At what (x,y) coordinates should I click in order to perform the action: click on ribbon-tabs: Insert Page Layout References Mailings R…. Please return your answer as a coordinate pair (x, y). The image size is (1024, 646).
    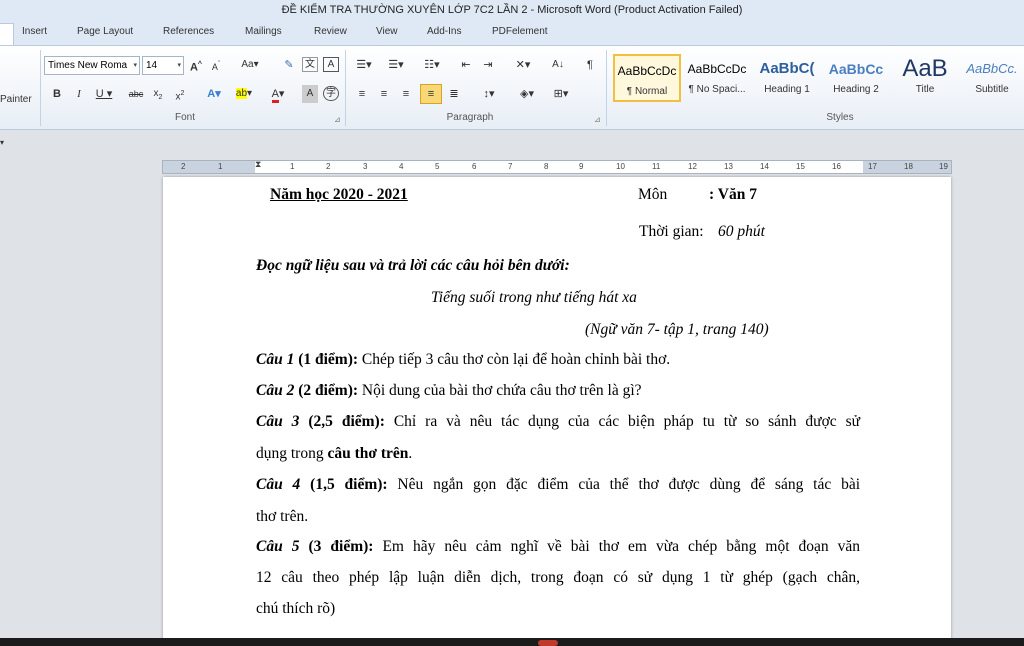
    Looking at the image, I should click on (512, 33).